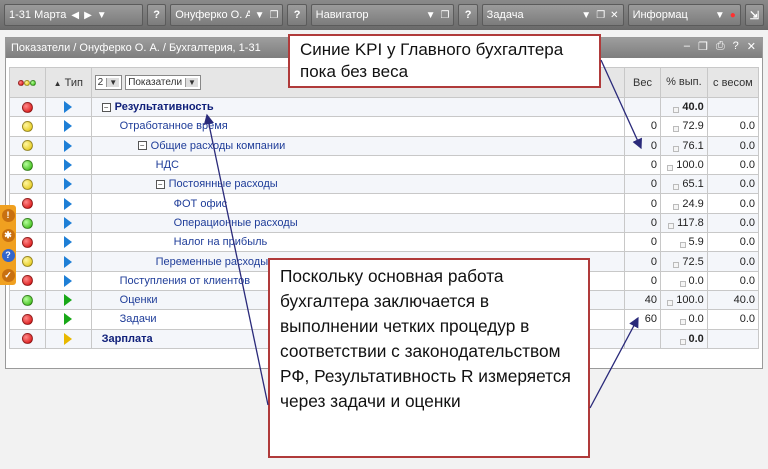 Image resolution: width=768 pixels, height=469 pixels. What do you see at coordinates (212, 262) in the screenshot?
I see `indicator-name: Переменные расходы` at bounding box center [212, 262].